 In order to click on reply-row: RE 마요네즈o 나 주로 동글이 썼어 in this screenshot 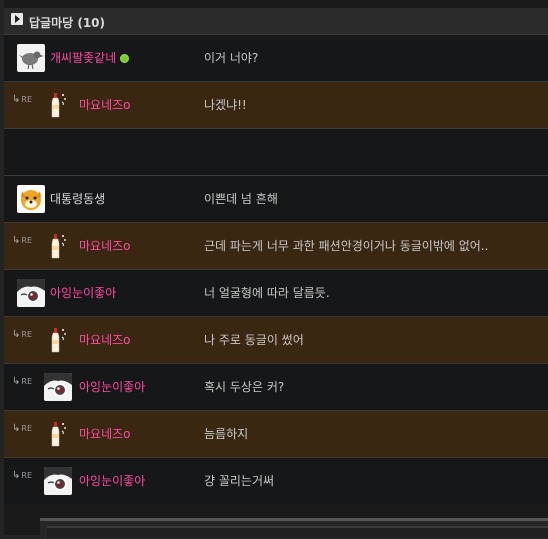, I will do `click(276, 339)`.